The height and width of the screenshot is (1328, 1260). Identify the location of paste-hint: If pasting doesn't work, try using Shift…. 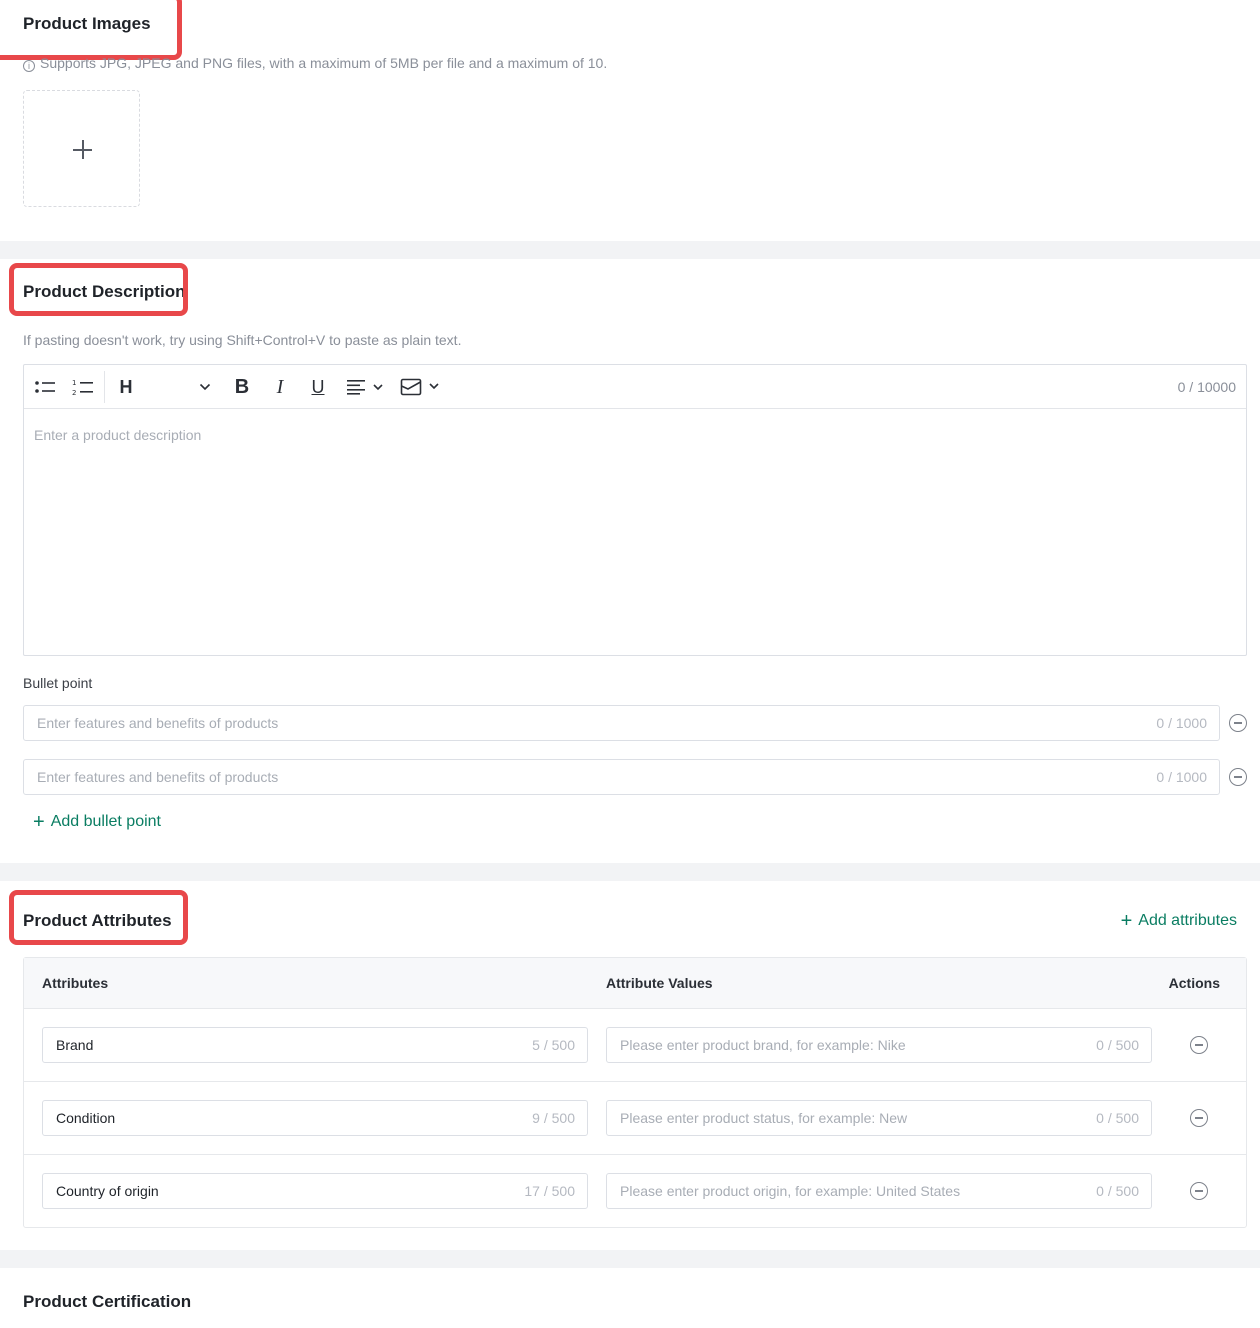
(242, 340).